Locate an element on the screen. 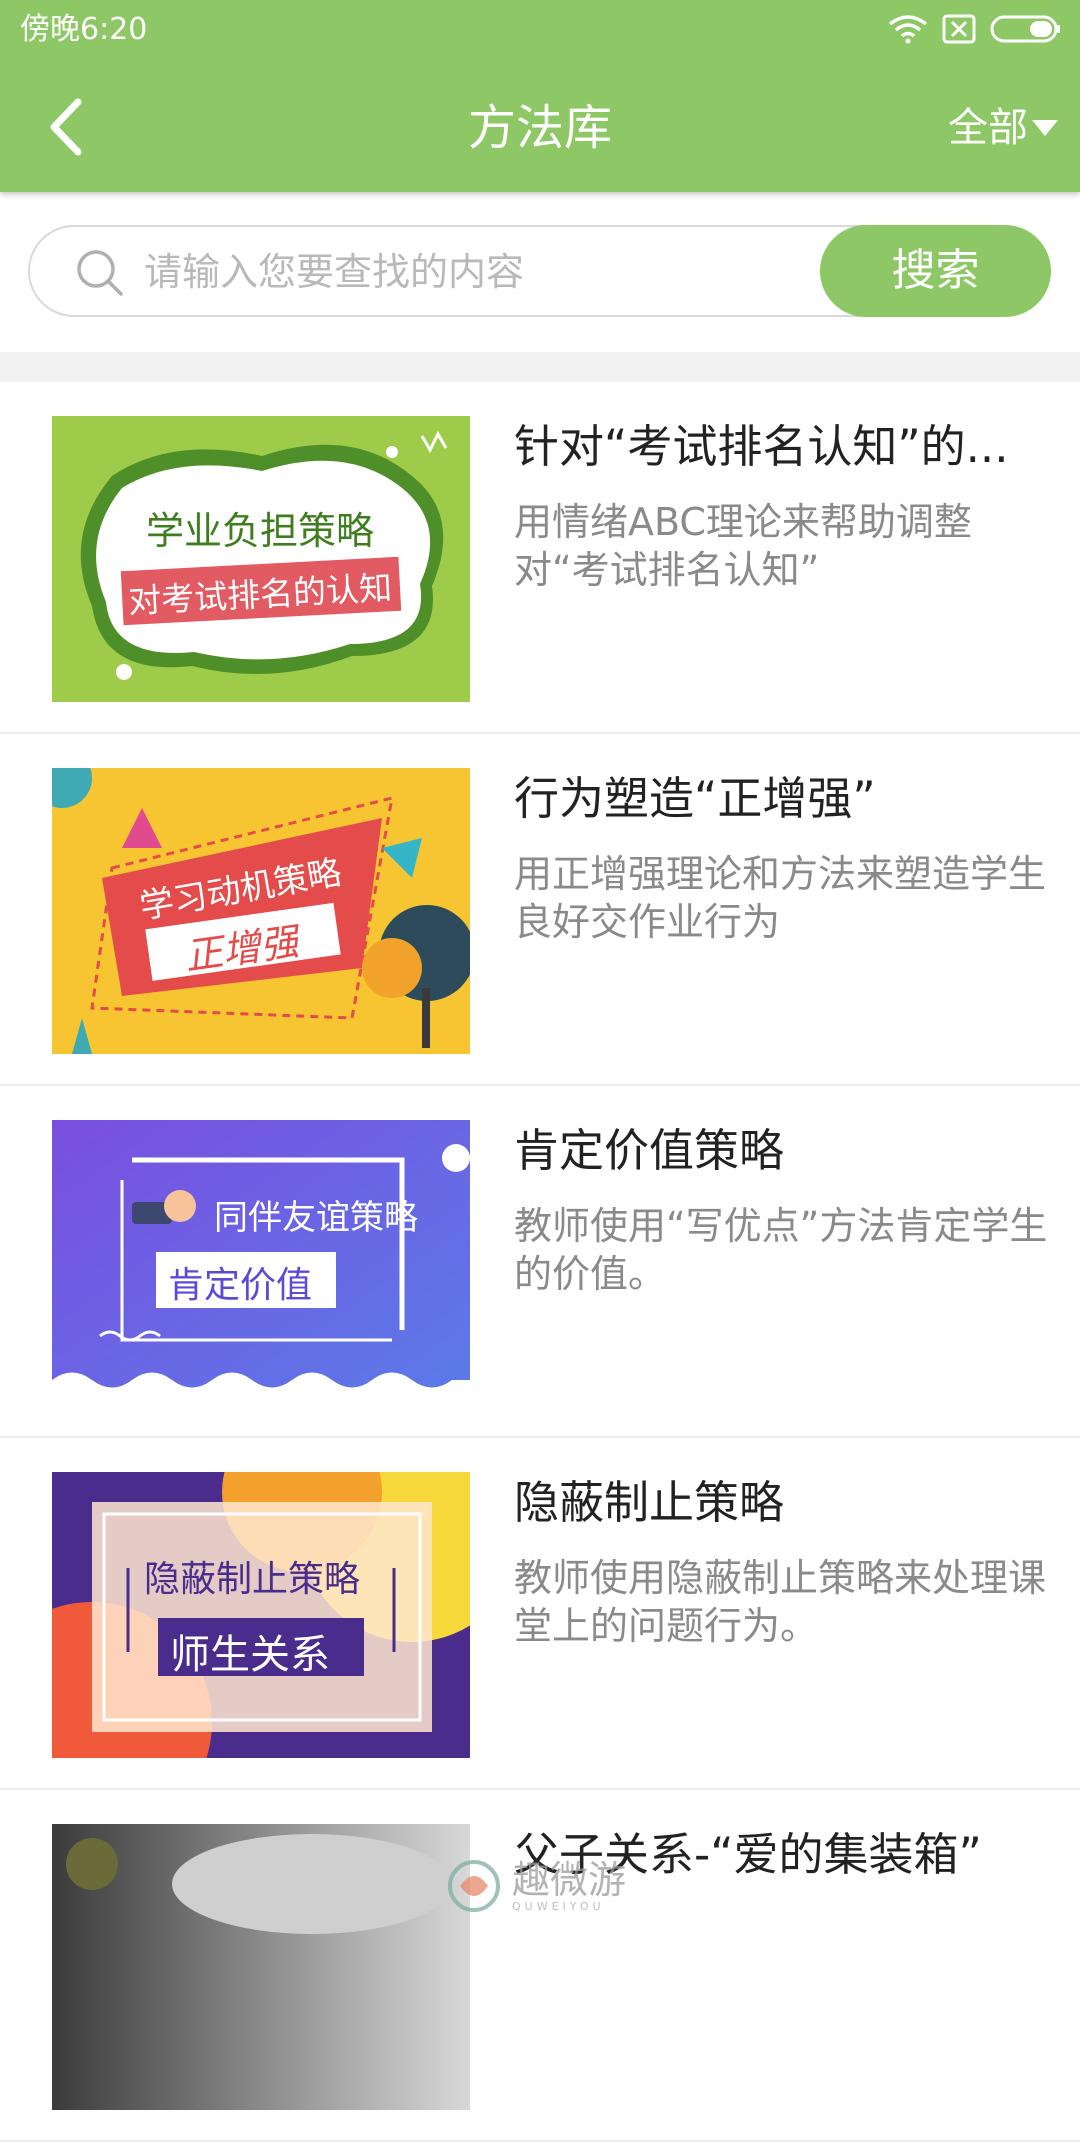 This screenshot has width=1080, height=2142. thumb-subtitle: 肯定价值 is located at coordinates (240, 1285).